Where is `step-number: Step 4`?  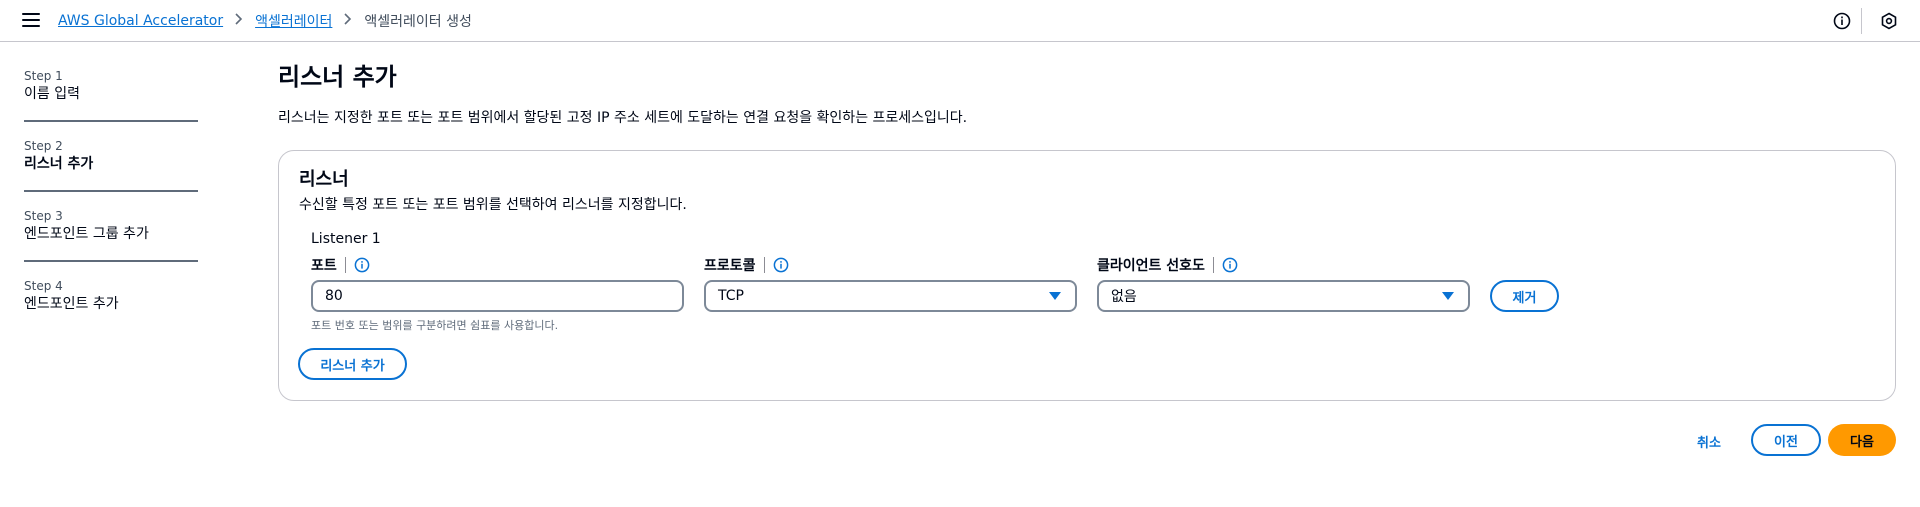
step-number: Step 4 is located at coordinates (43, 286).